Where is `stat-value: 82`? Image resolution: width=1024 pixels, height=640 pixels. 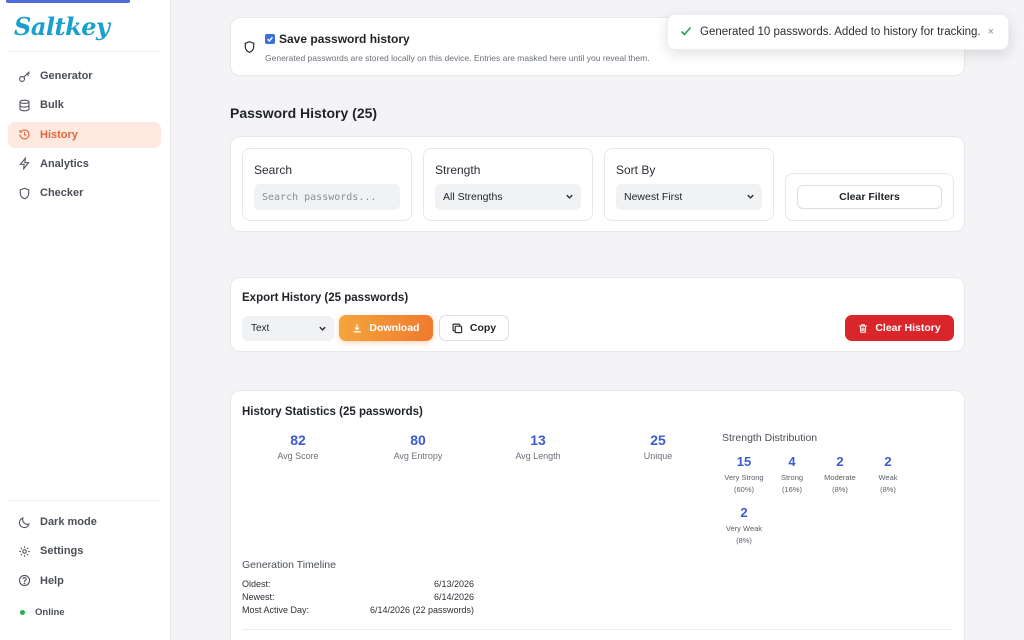 stat-value: 82 is located at coordinates (298, 440).